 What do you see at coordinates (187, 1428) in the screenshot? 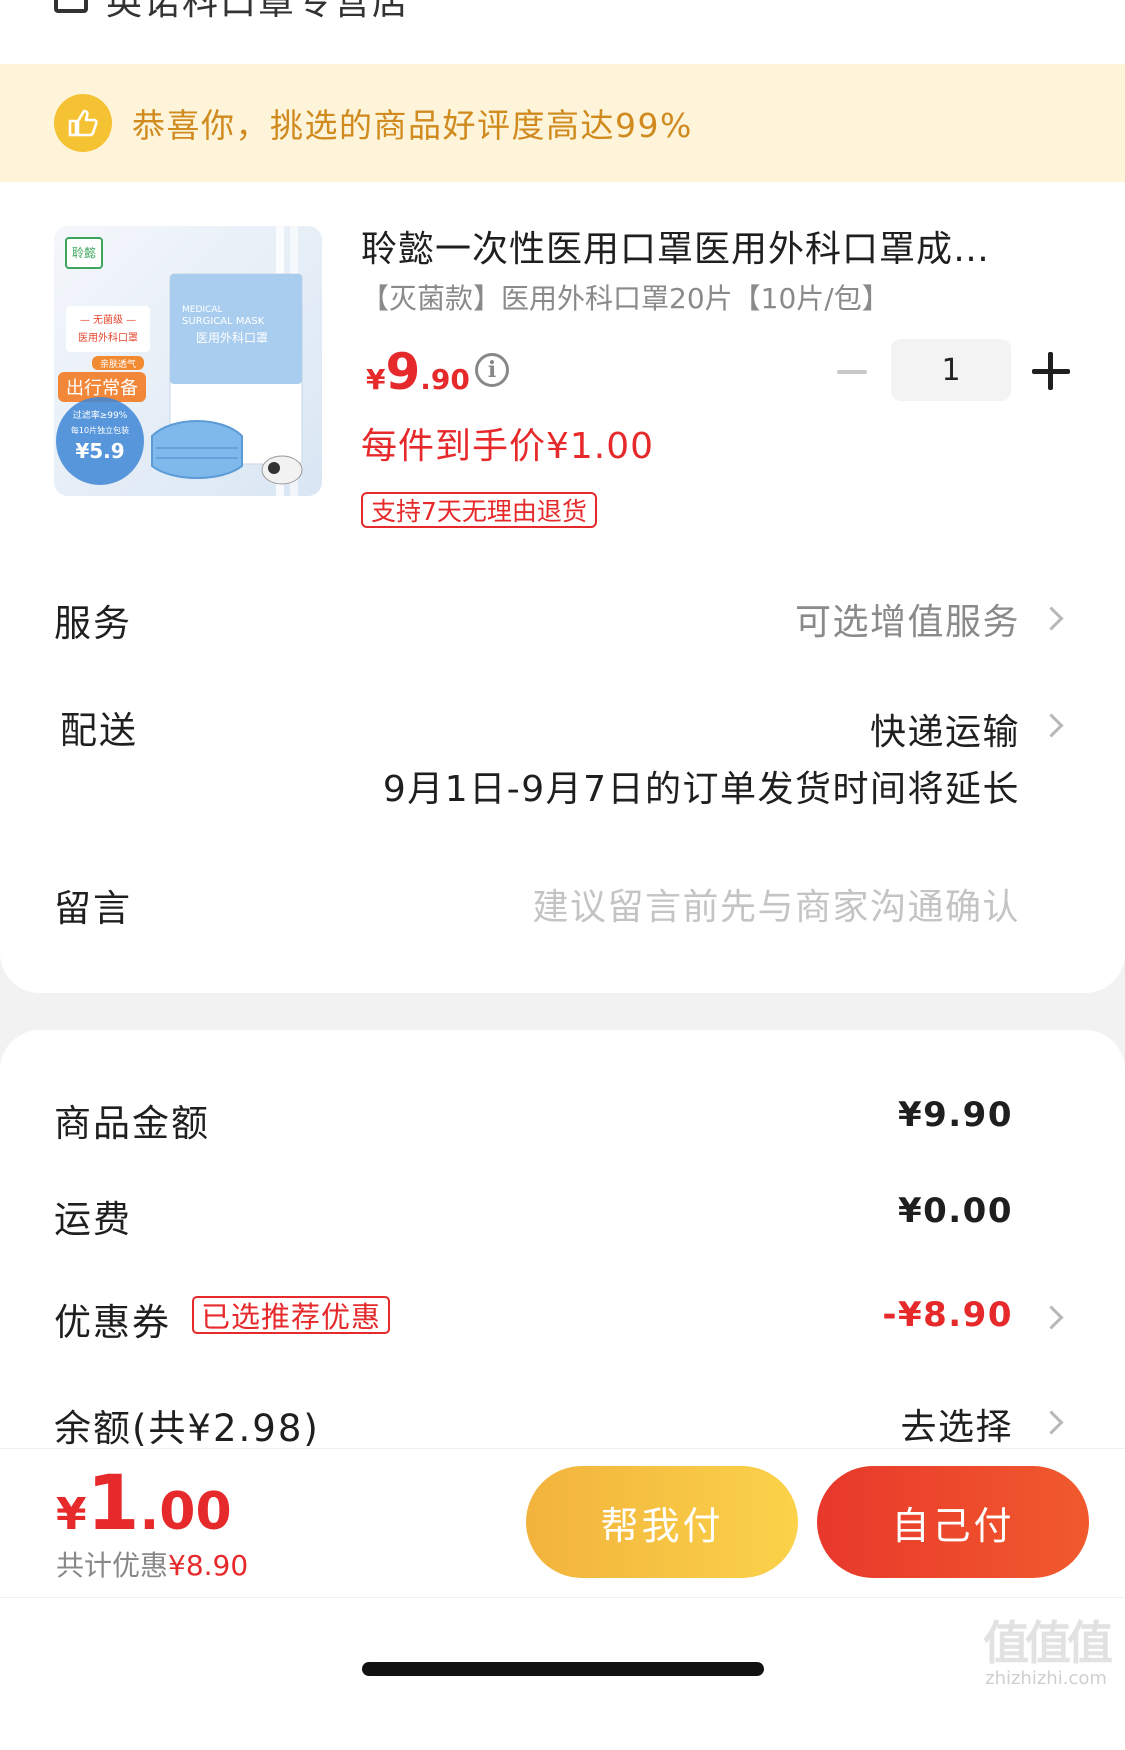
I see `balance-label: 余额(共¥2.98)` at bounding box center [187, 1428].